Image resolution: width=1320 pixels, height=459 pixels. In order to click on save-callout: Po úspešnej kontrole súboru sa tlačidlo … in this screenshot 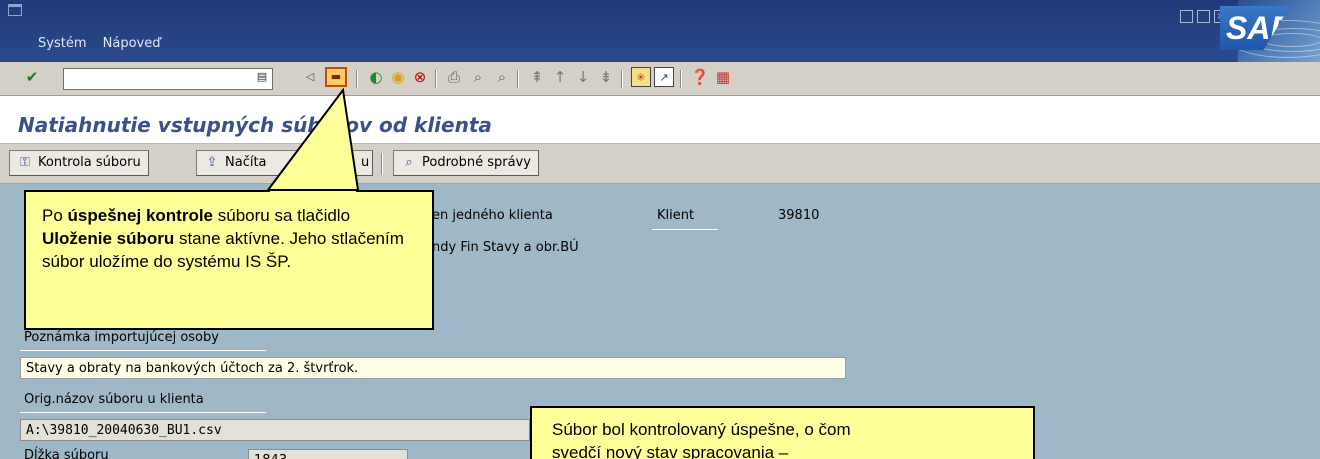, I will do `click(229, 260)`.